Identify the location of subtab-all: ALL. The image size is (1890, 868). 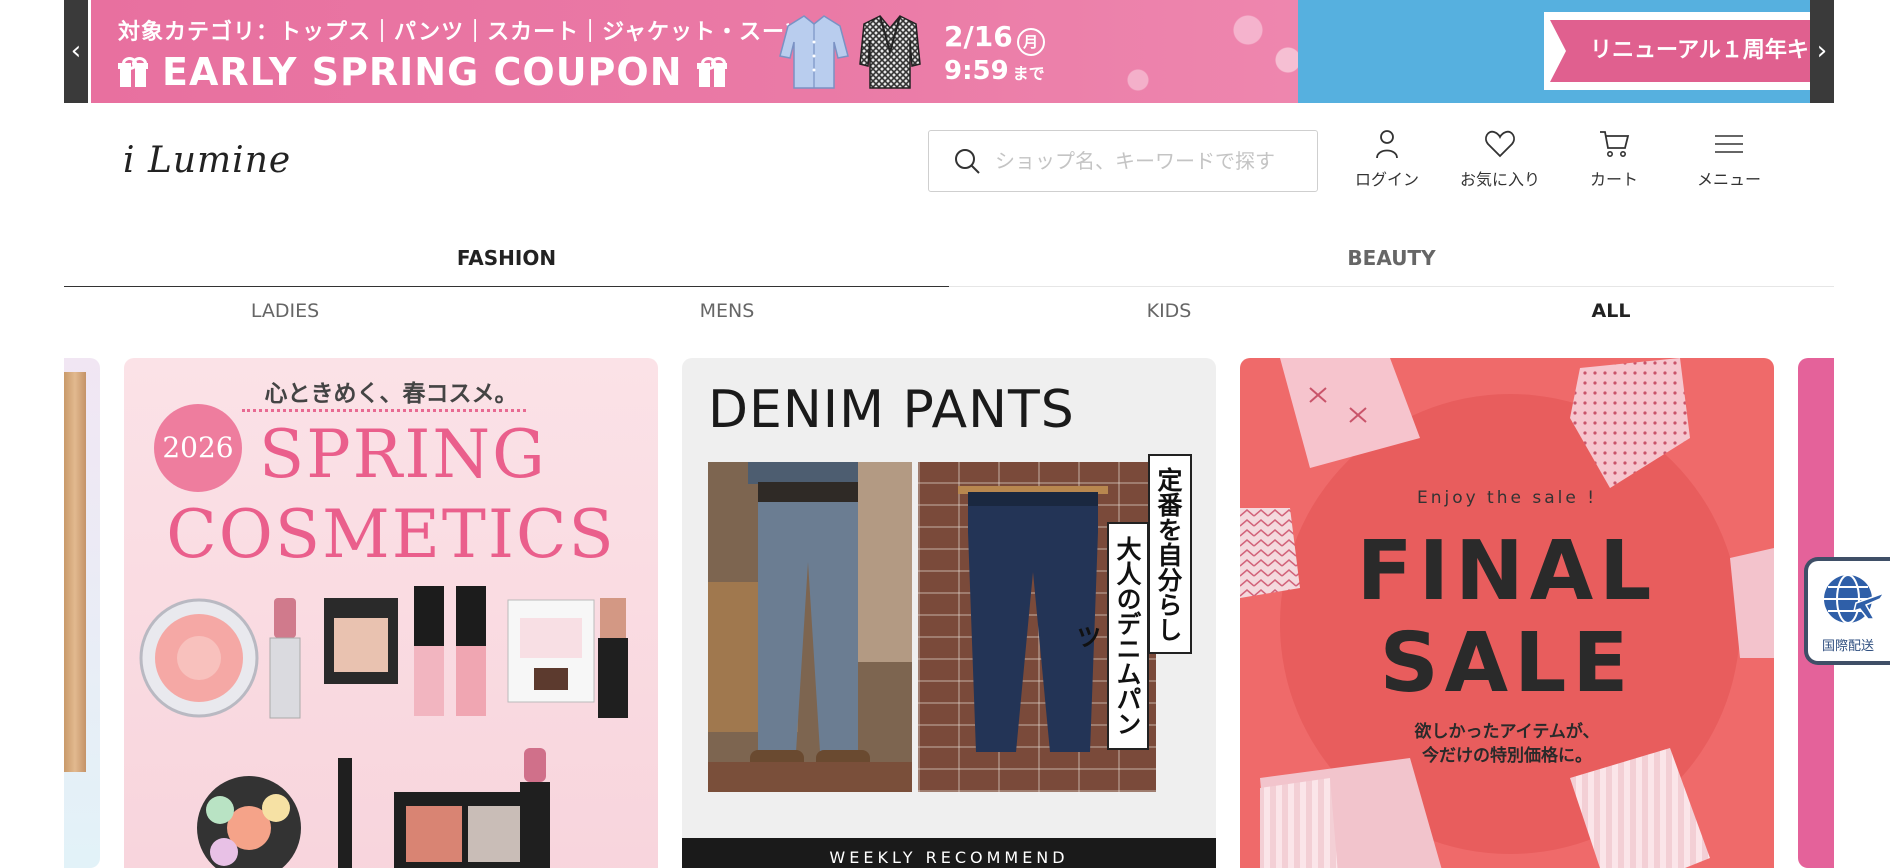
(1611, 311).